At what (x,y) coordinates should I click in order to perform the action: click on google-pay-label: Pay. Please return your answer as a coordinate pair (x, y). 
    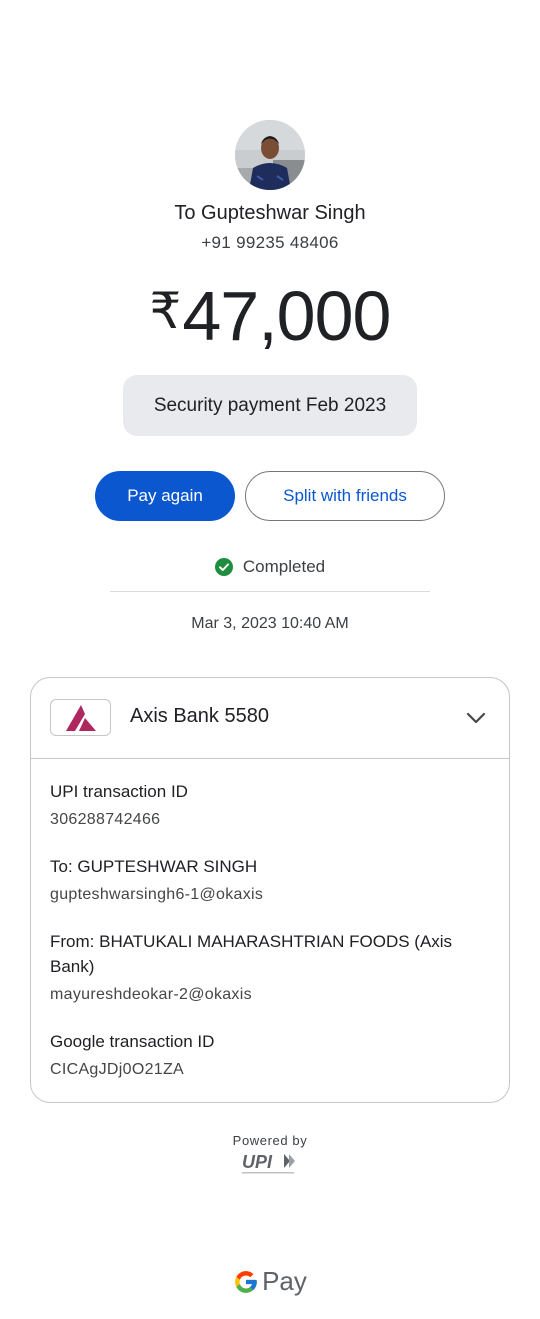
    Looking at the image, I should click on (284, 1281).